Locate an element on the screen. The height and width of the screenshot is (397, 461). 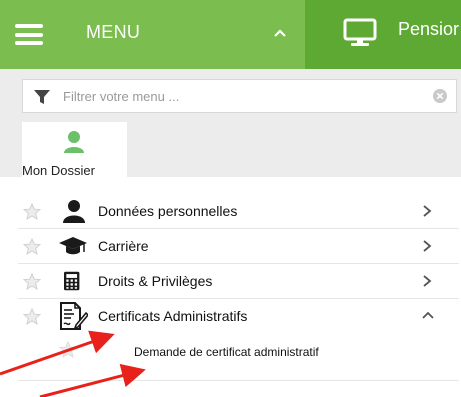
module-header: Pensior is located at coordinates (383, 34).